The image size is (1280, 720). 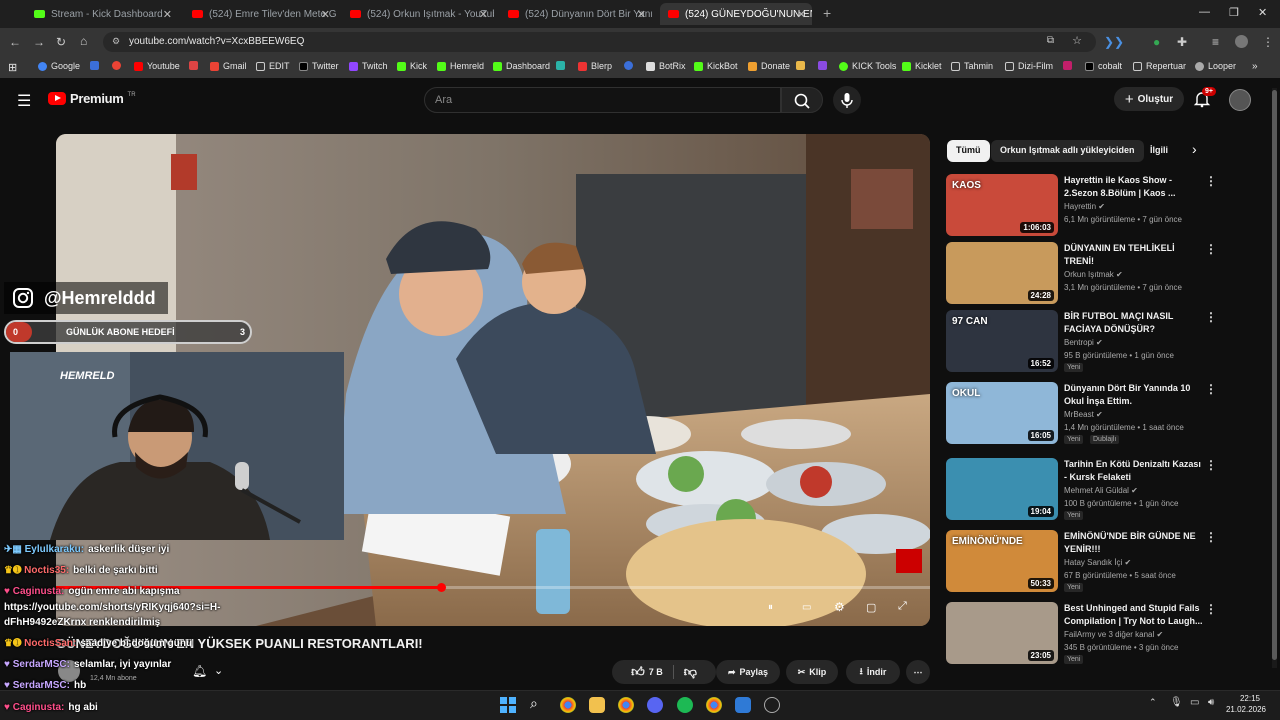 I want to click on bookmark-kick: Kick, so click(x=412, y=66).